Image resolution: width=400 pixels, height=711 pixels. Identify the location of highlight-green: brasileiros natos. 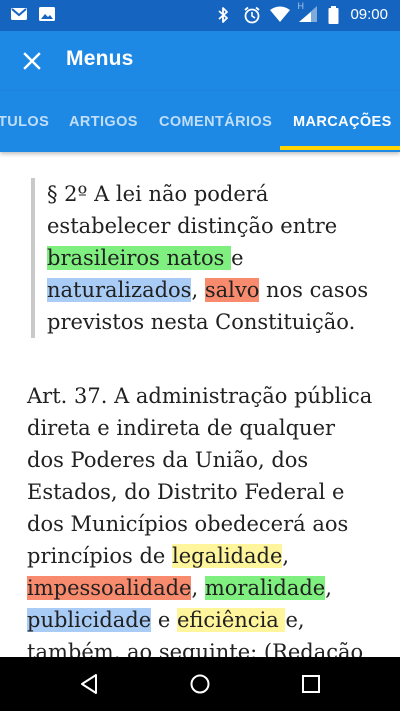
(139, 258).